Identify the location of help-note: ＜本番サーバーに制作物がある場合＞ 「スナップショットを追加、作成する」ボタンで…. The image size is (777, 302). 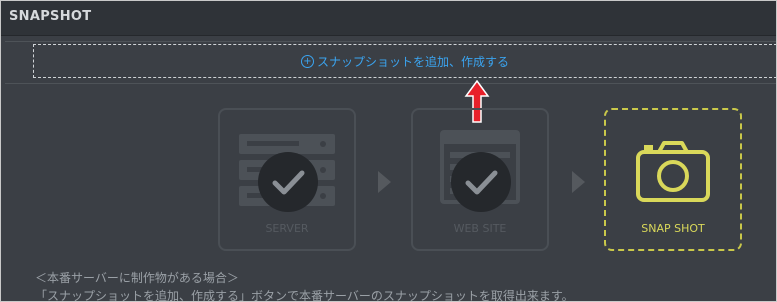
(304, 285).